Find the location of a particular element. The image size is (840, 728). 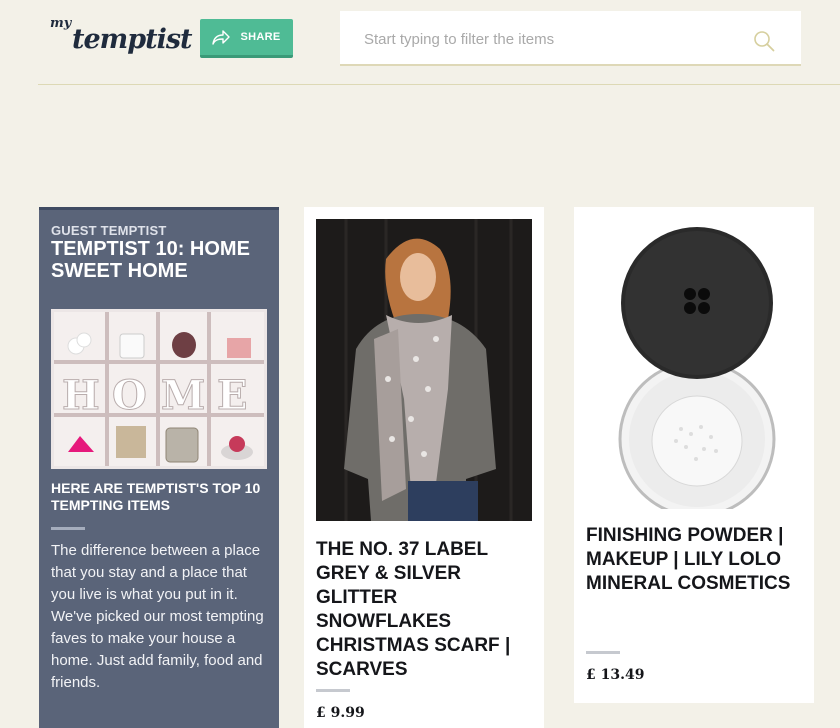

search-box is located at coordinates (570, 38).